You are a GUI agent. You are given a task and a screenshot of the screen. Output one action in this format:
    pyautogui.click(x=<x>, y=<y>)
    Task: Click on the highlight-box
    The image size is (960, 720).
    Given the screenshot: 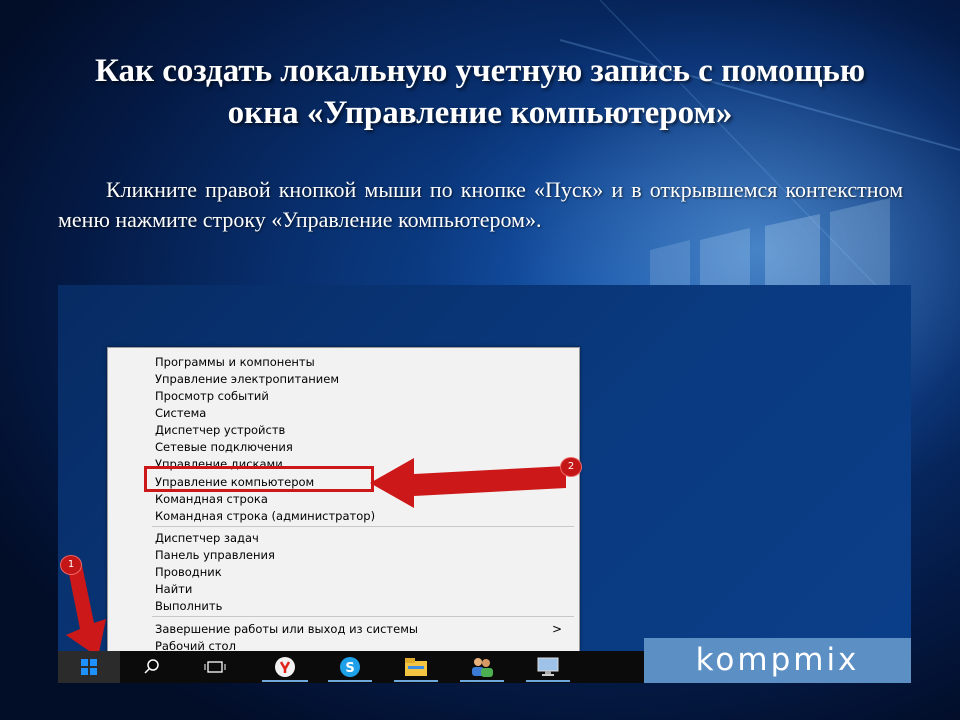 What is the action you would take?
    pyautogui.click(x=259, y=479)
    